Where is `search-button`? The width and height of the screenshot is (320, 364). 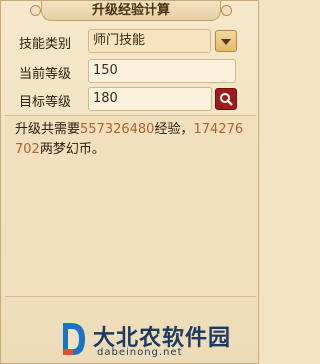 search-button is located at coordinates (226, 99).